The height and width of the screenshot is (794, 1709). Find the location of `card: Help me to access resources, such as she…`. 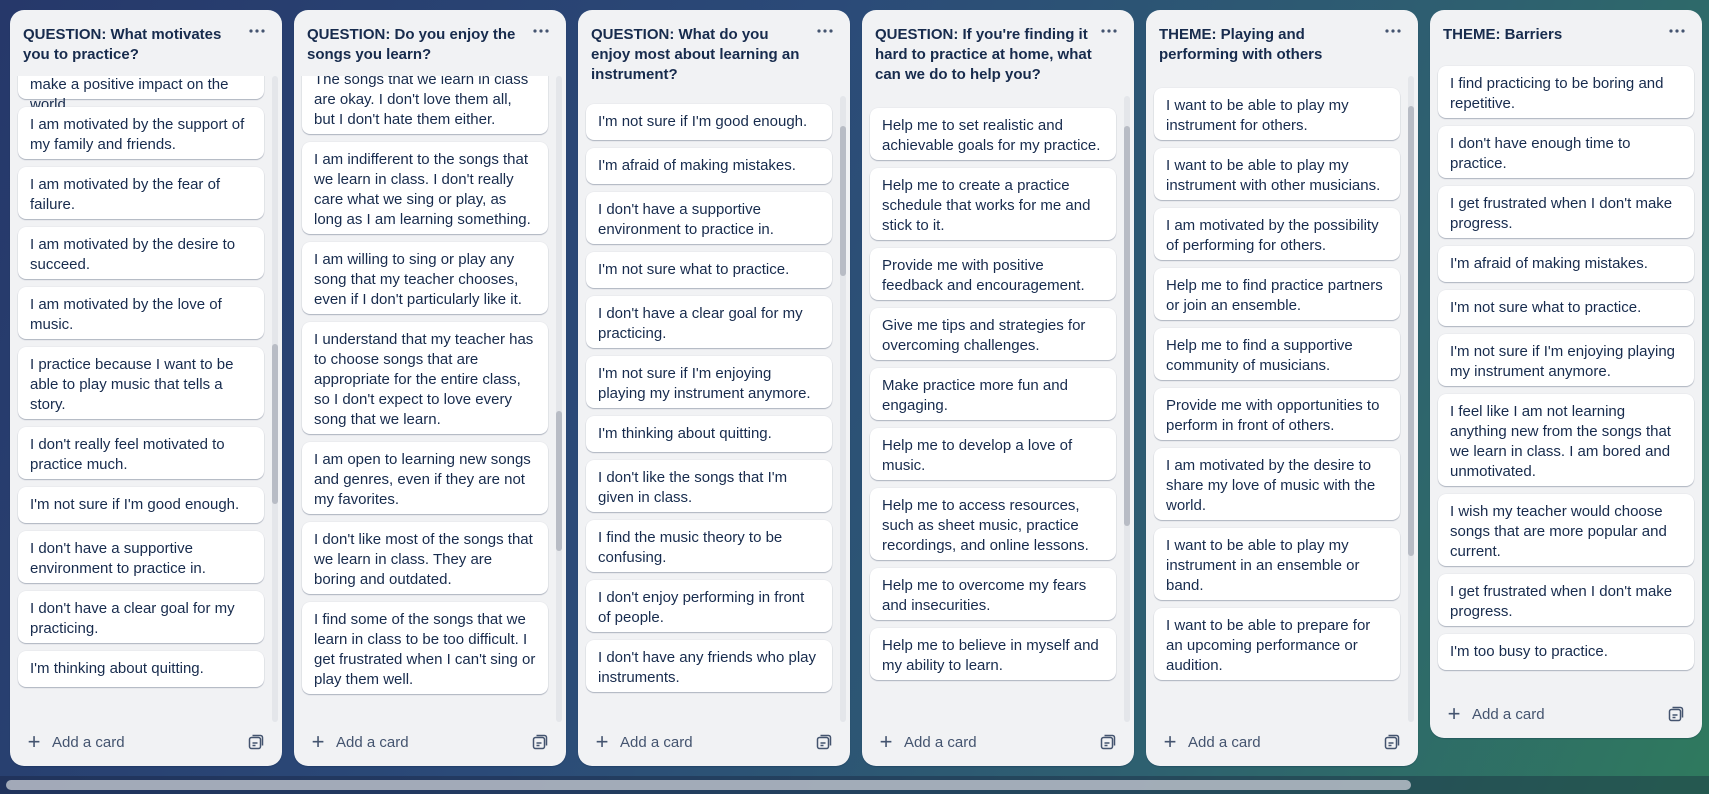

card: Help me to access resources, such as she… is located at coordinates (993, 524).